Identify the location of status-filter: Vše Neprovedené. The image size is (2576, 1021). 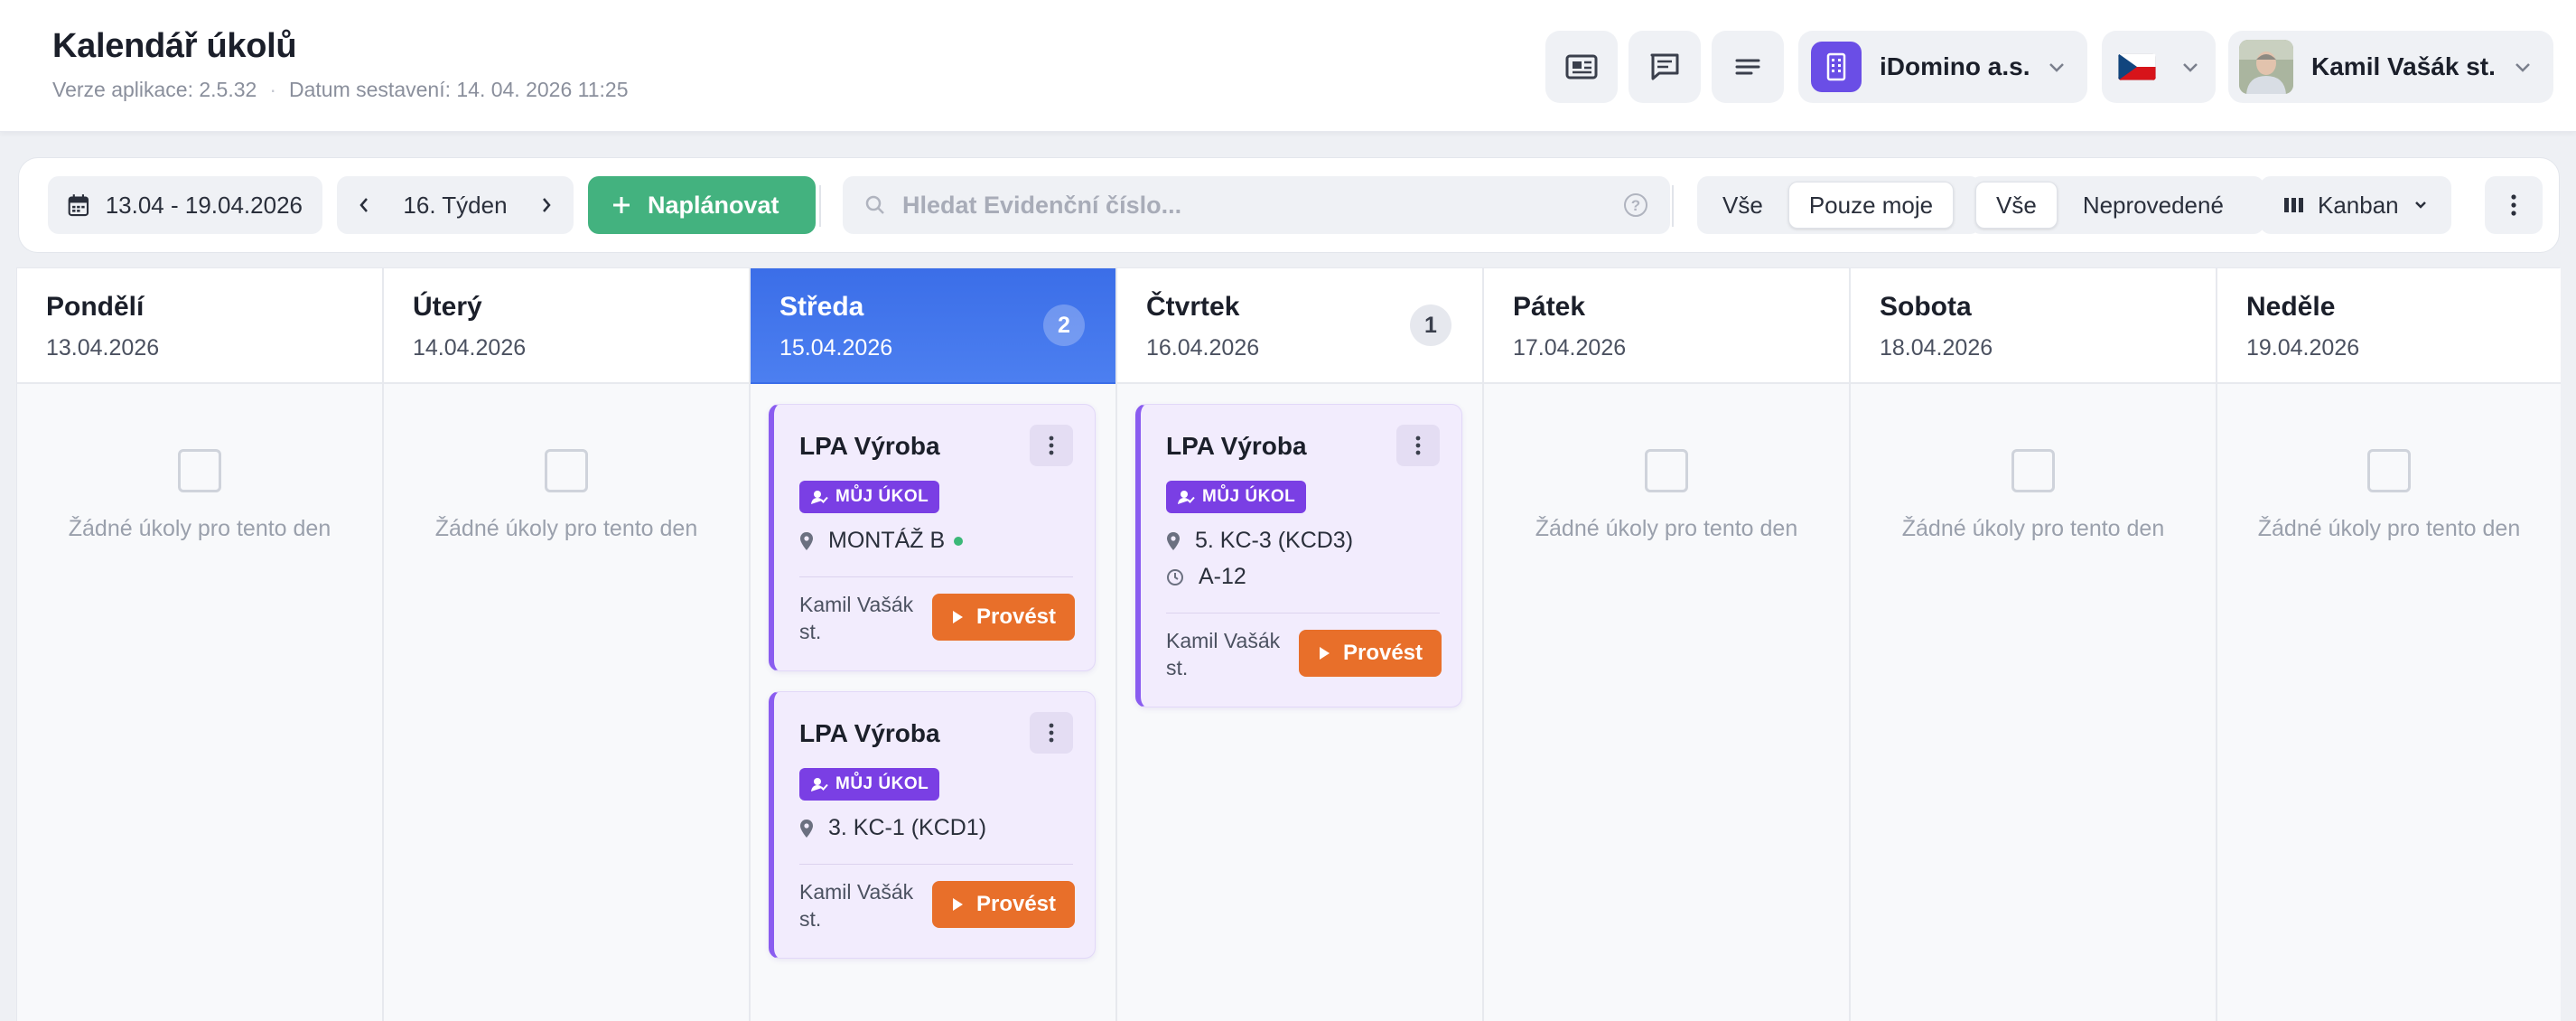
(2117, 205).